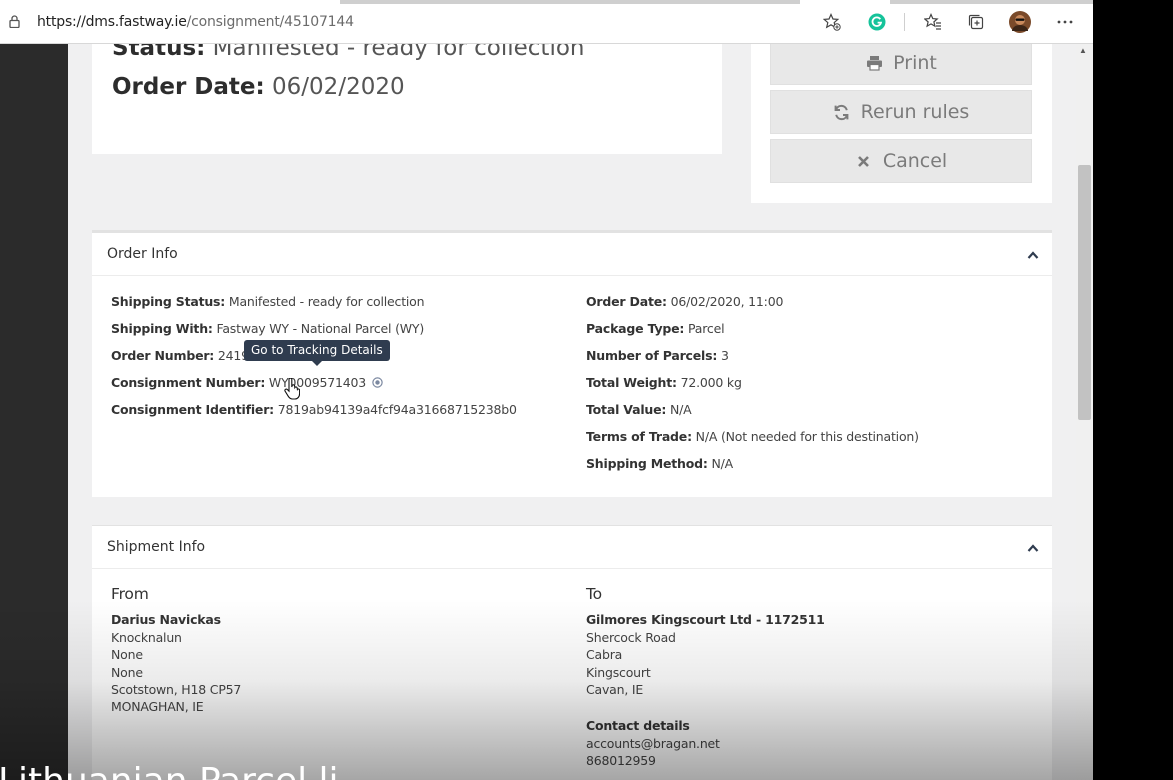 The height and width of the screenshot is (780, 1173). I want to click on favorite-add-icon, so click(832, 22).